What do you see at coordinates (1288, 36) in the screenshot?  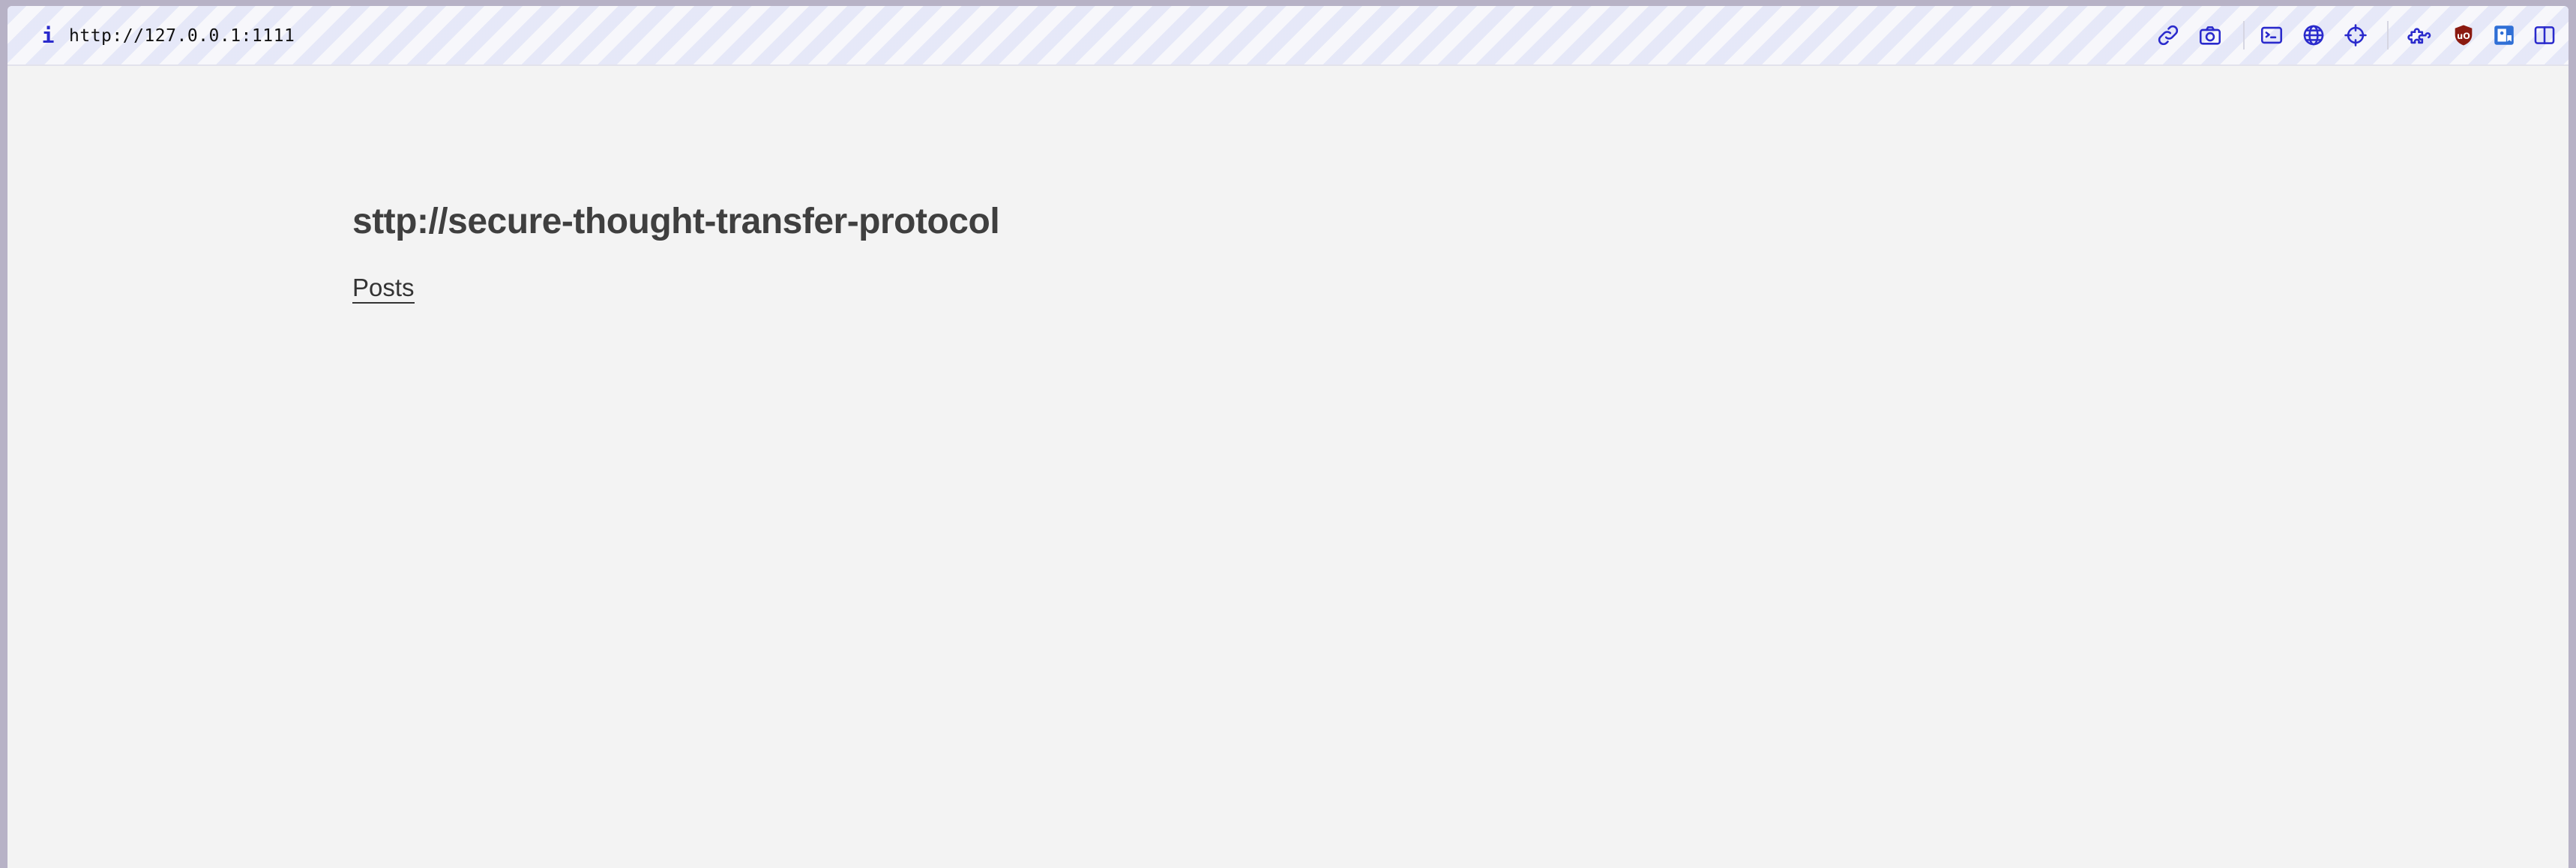 I see `browser-toolbar: i http://127.0.0.1:1111 uO` at bounding box center [1288, 36].